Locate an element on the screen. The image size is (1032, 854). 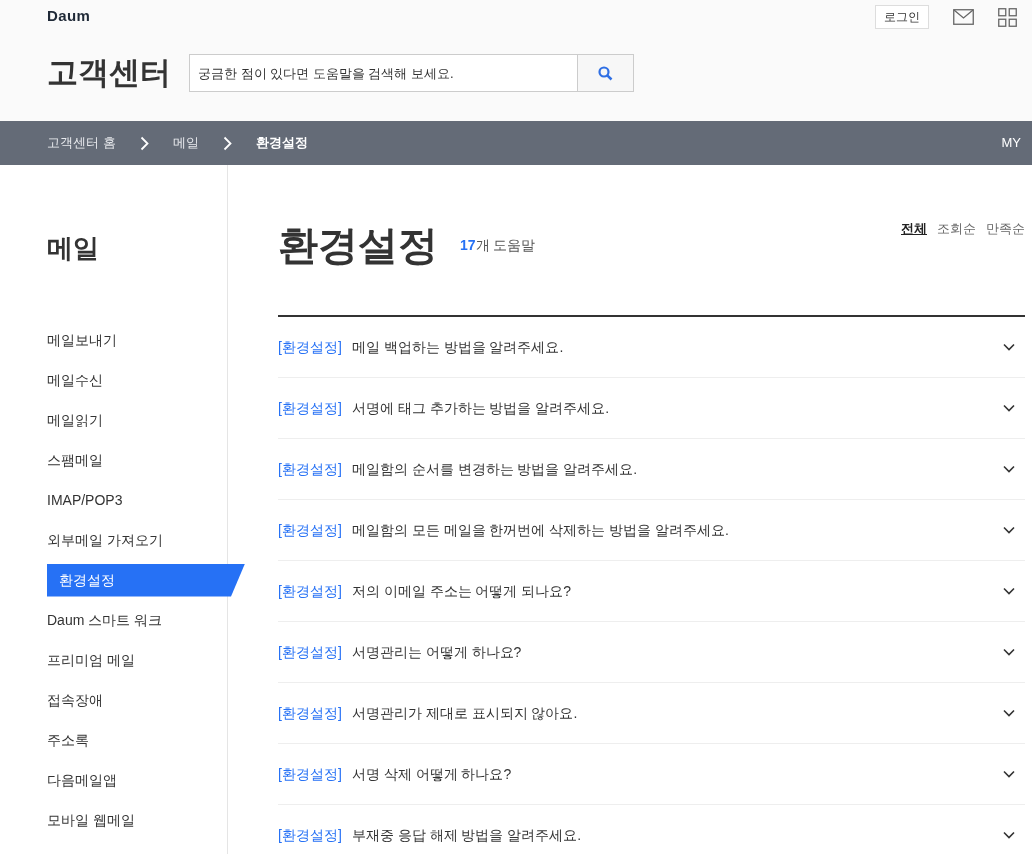
faq-question: 메일 백업하는 방법을 알려주세요. is located at coordinates (457, 347).